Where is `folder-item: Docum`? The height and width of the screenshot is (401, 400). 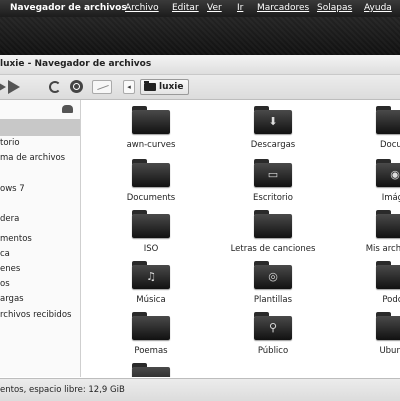 folder-item: Docum is located at coordinates (365, 126).